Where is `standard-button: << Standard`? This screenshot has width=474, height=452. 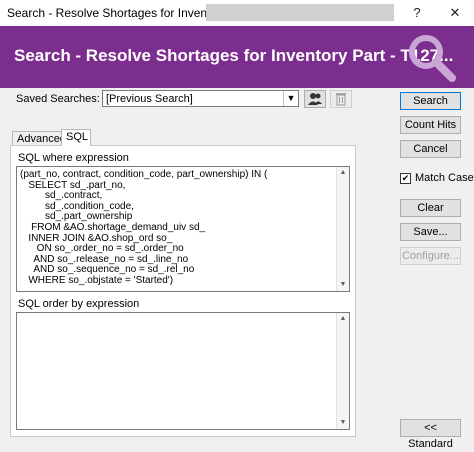
standard-button: << Standard is located at coordinates (430, 434).